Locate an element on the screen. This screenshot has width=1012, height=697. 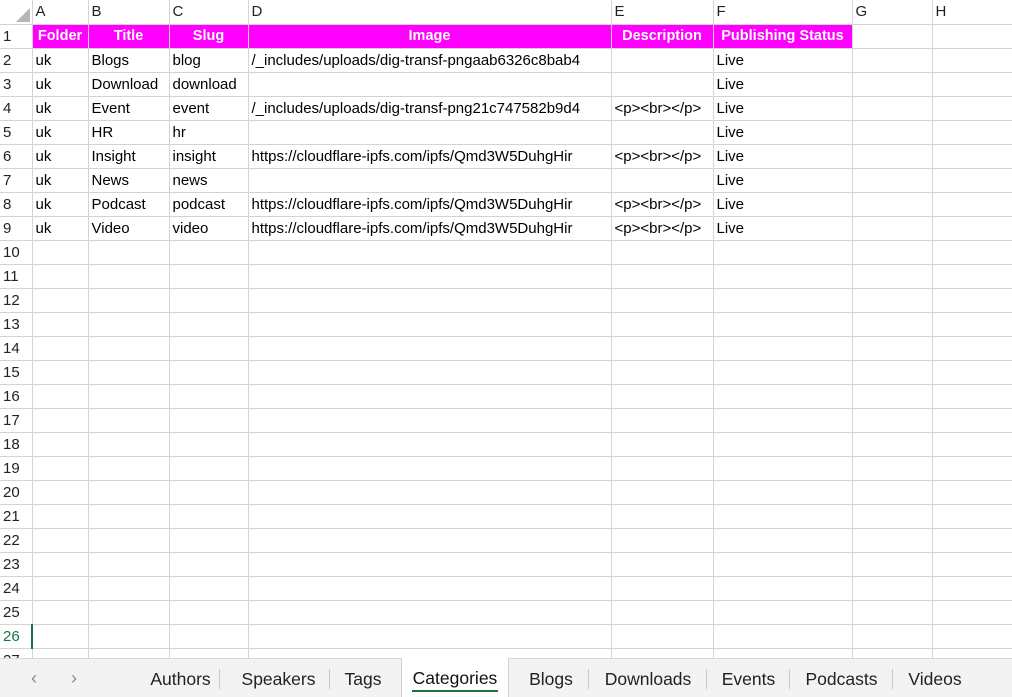
cell-b24 is located at coordinates (129, 588).